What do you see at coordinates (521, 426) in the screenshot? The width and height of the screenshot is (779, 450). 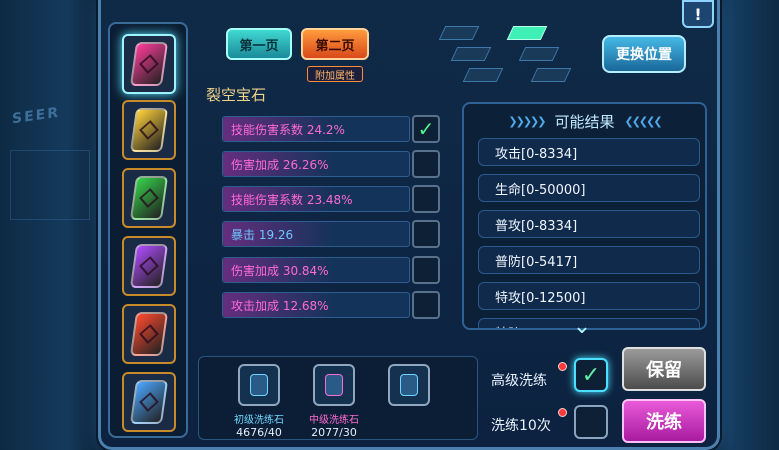 I see `refine-ten-label: 洗练10次` at bounding box center [521, 426].